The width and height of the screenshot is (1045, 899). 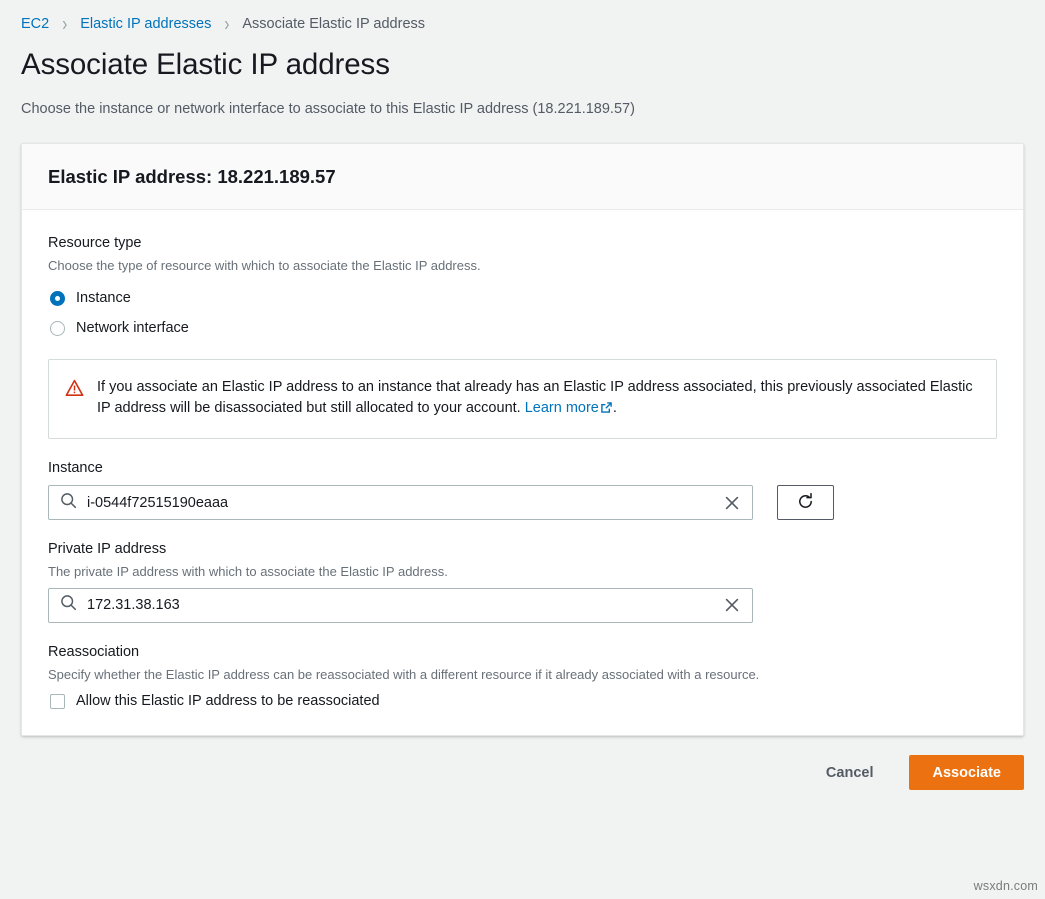 What do you see at coordinates (606, 410) in the screenshot?
I see `external-link-icon` at bounding box center [606, 410].